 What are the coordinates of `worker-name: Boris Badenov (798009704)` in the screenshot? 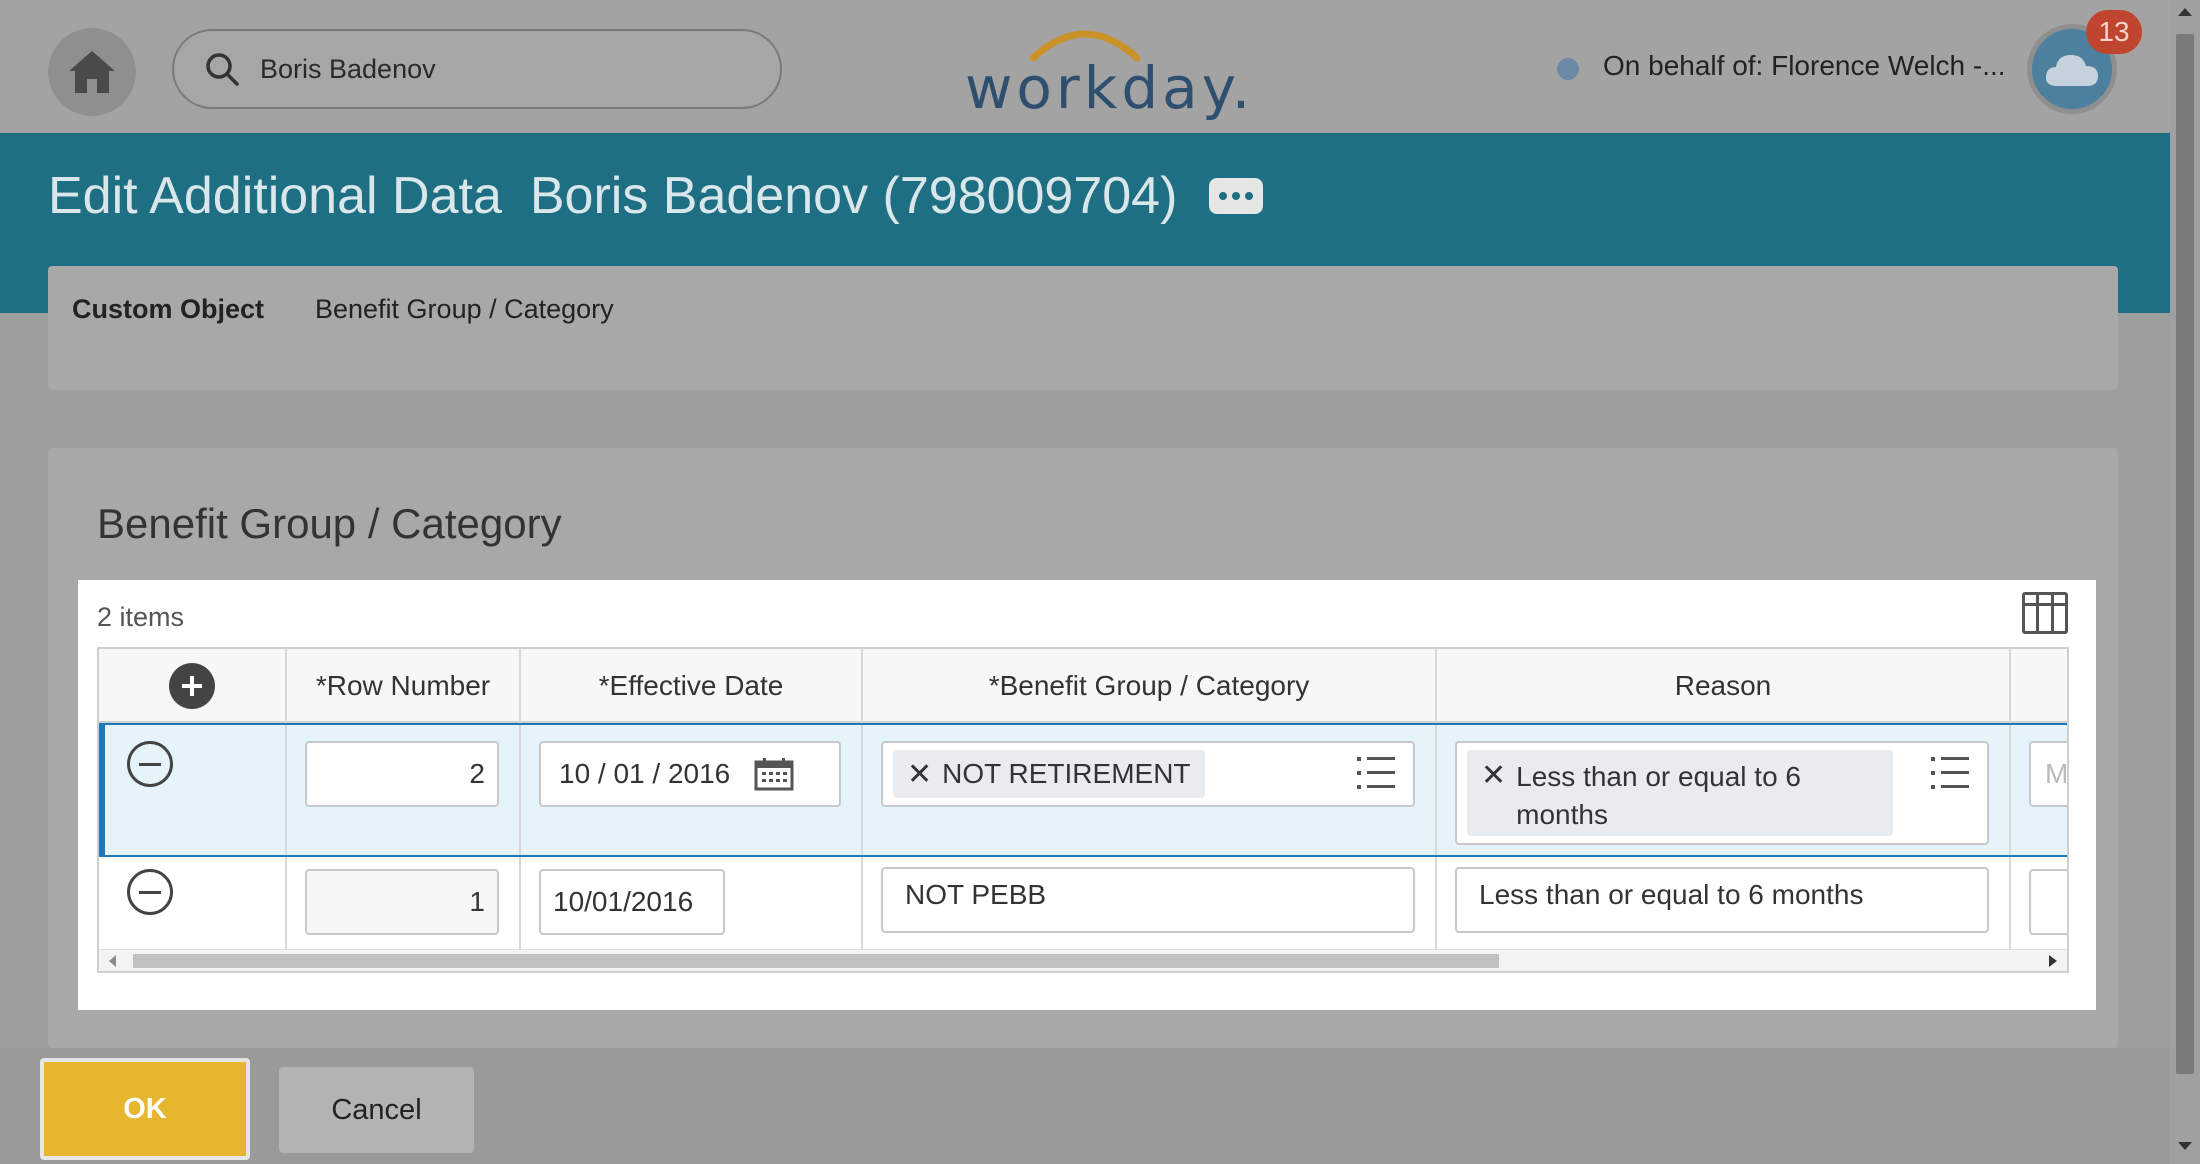 It's located at (854, 196).